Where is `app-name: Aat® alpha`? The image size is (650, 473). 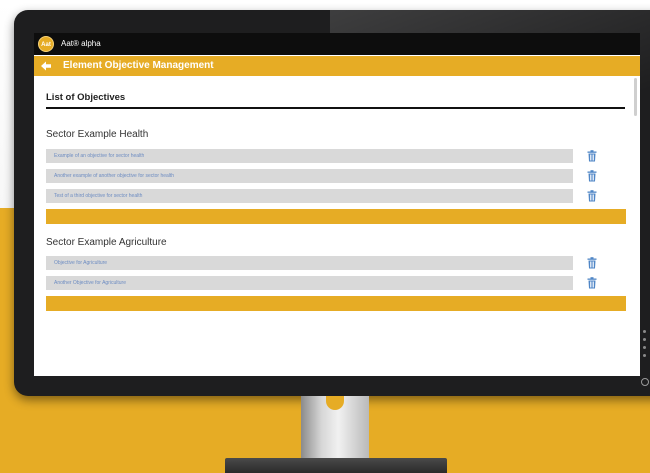 app-name: Aat® alpha is located at coordinates (81, 43).